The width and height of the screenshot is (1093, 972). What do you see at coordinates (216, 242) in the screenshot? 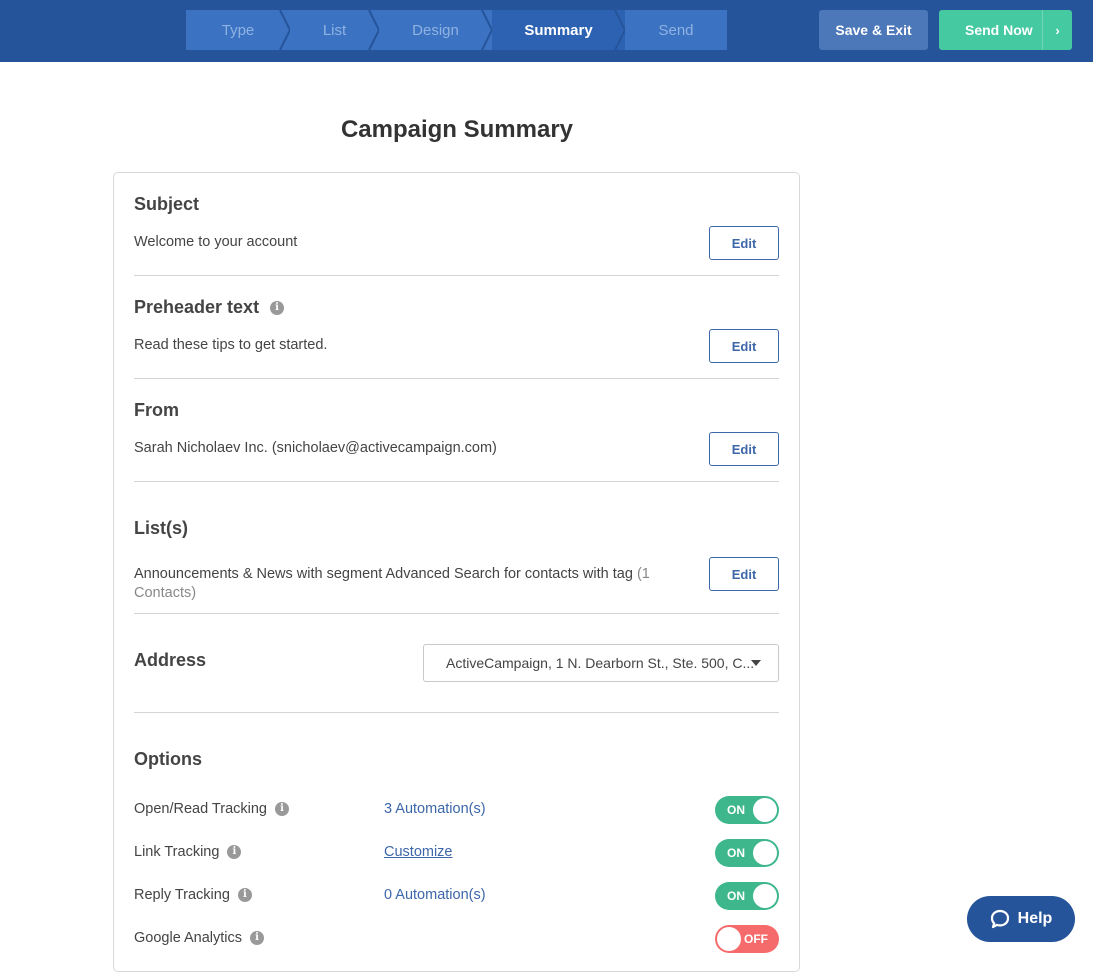
I see `subject-value: Welcome to your account` at bounding box center [216, 242].